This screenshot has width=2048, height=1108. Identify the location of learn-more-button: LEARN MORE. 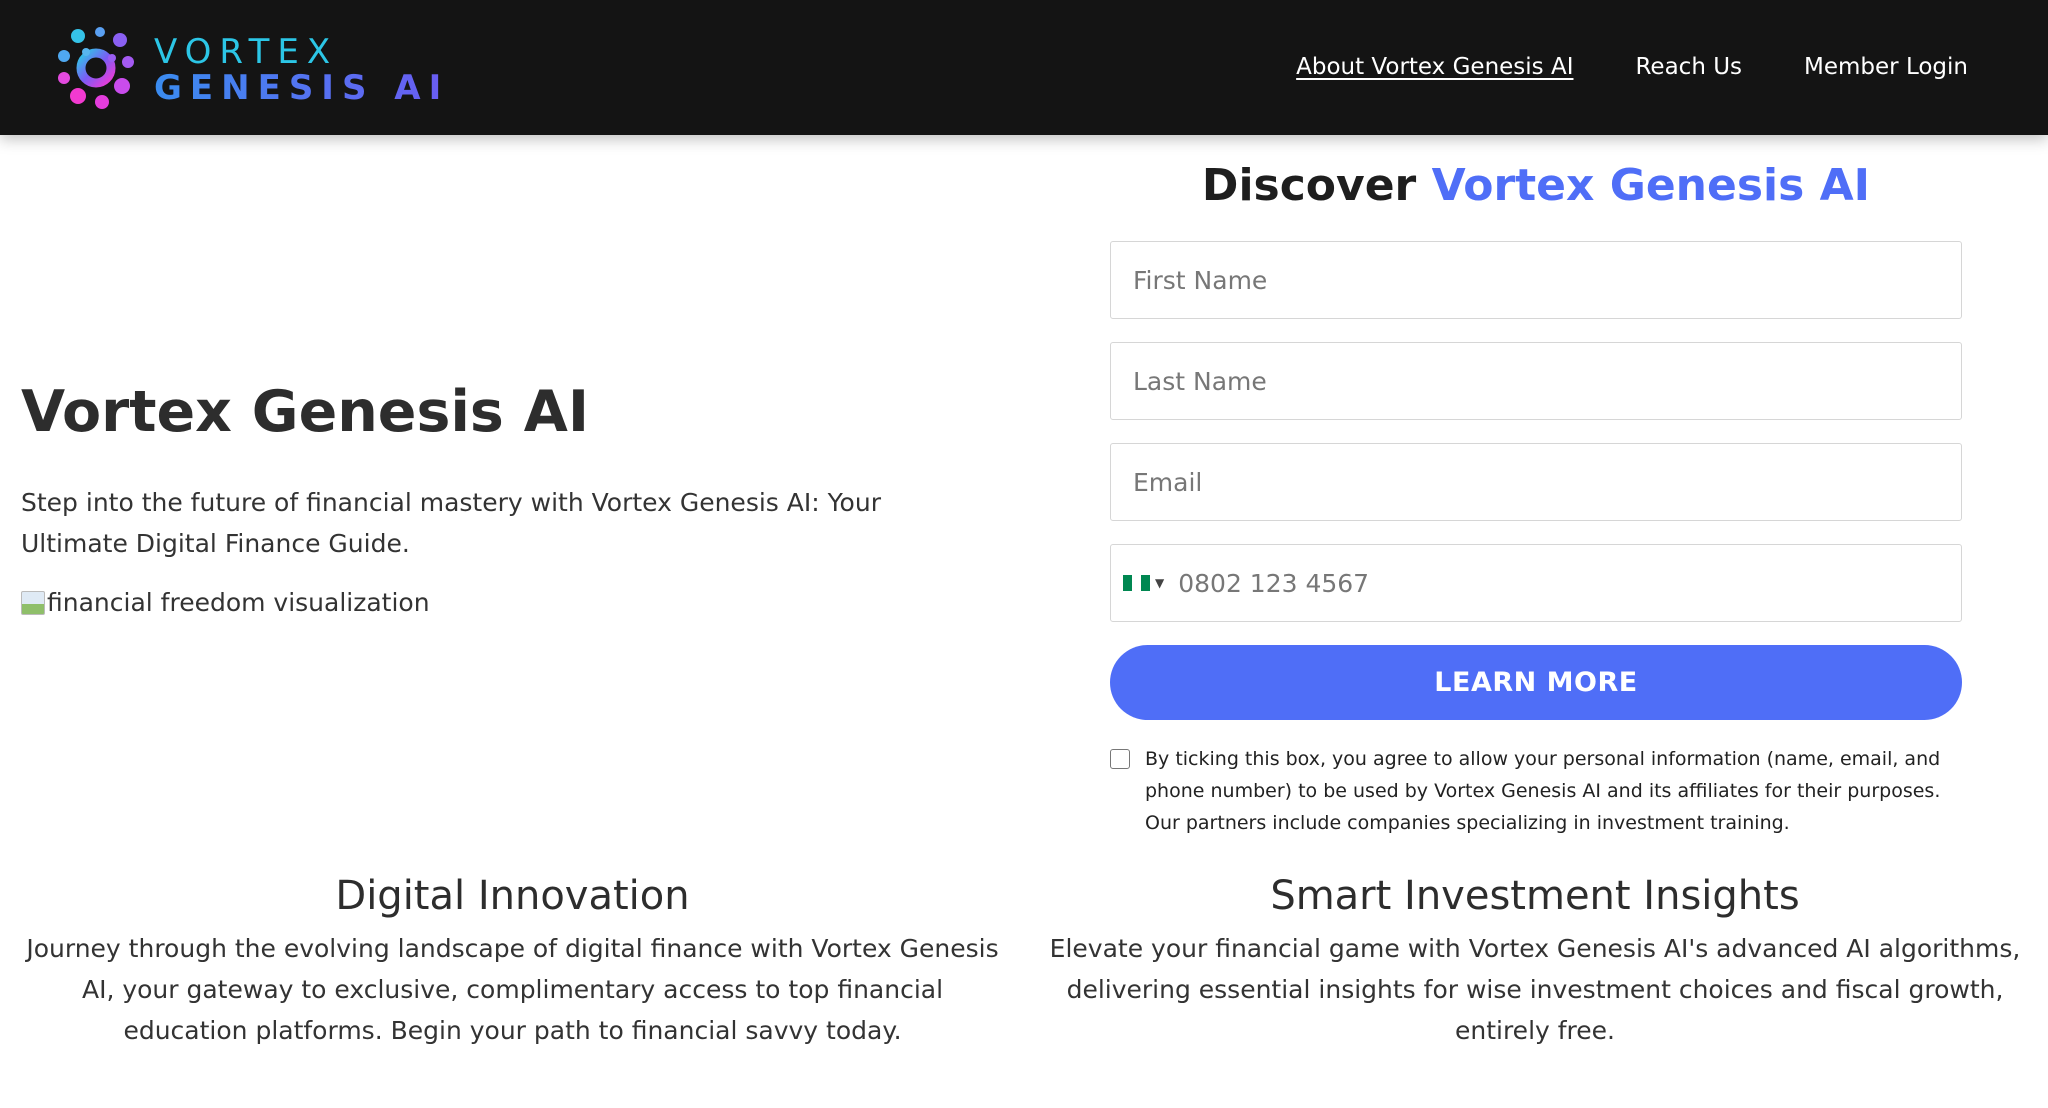
(1536, 682).